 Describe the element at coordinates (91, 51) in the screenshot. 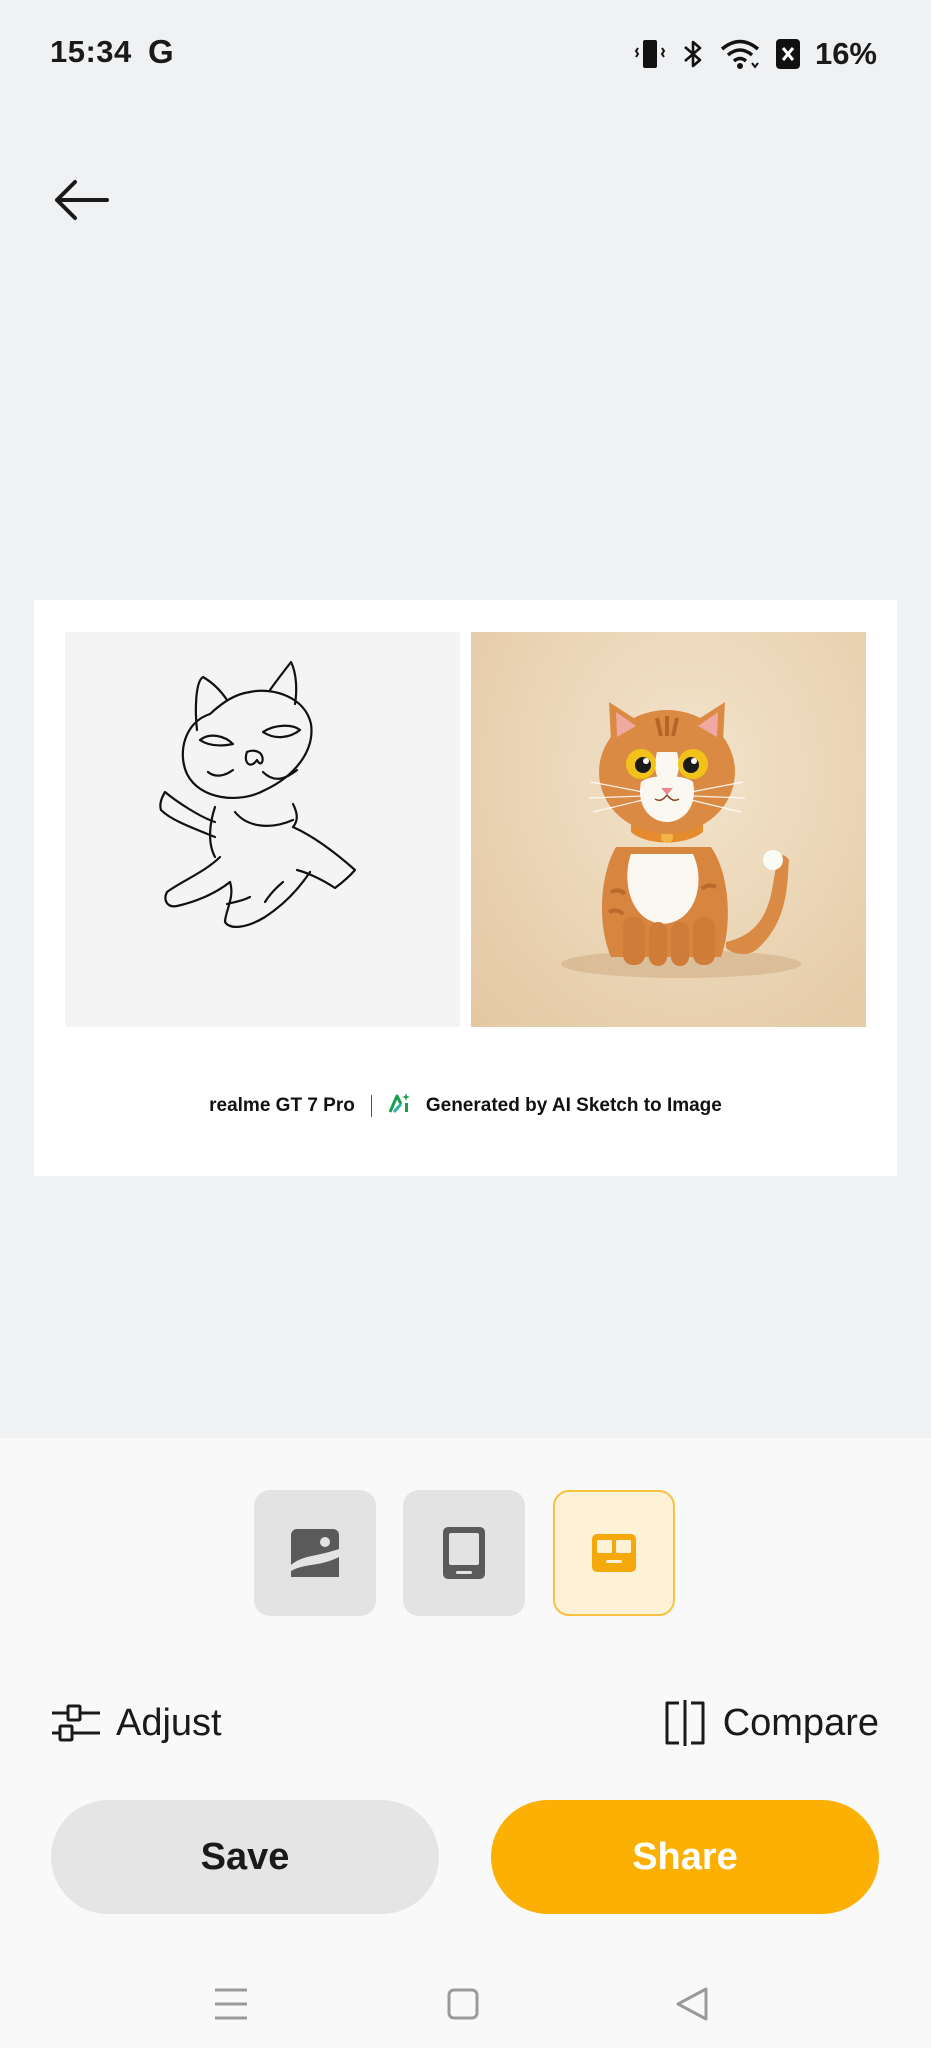

I see `status-time: 15:34` at that location.